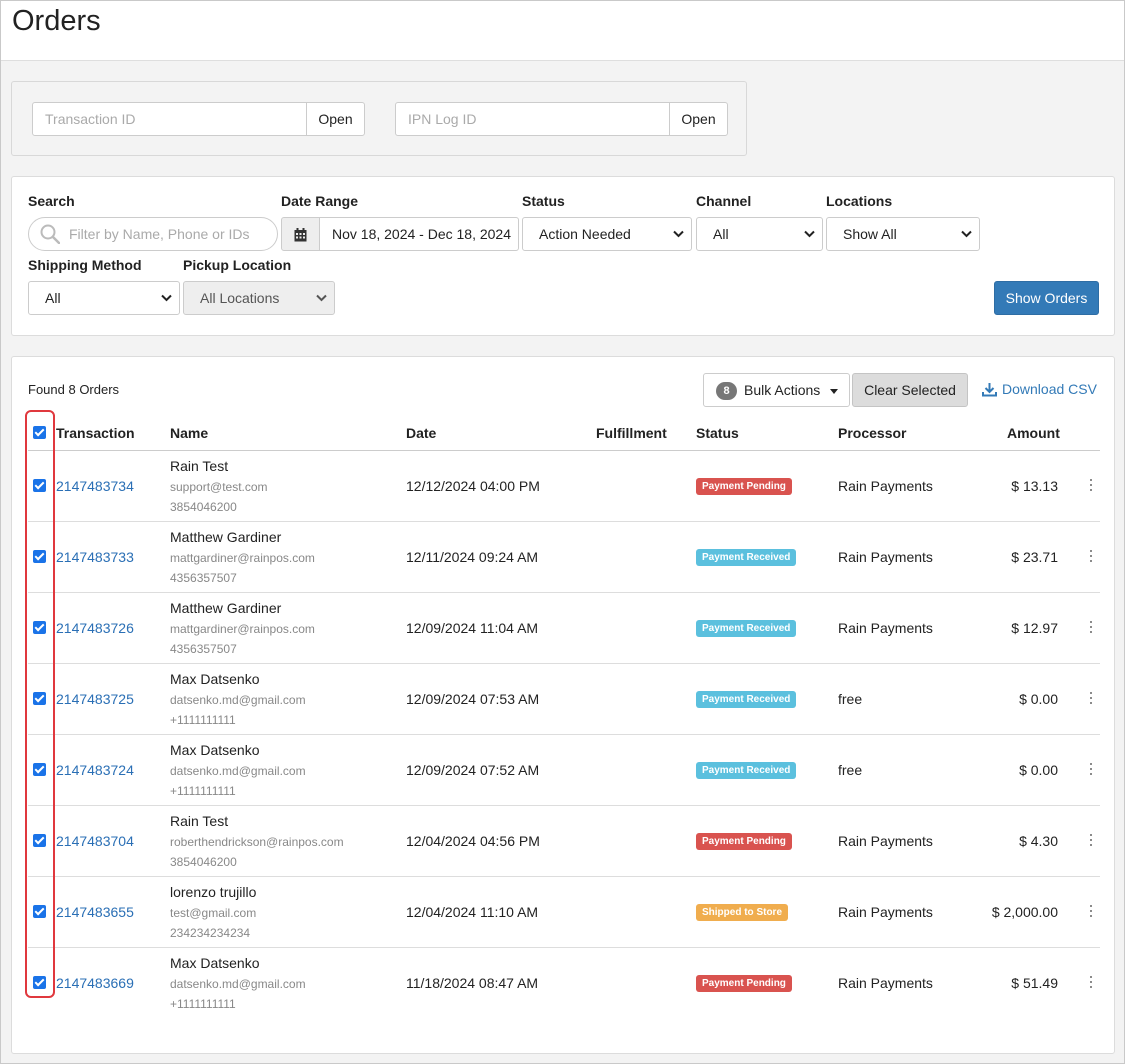 This screenshot has height=1064, width=1125. Describe the element at coordinates (870, 234) in the screenshot. I see `locations-select-value: Show All` at that location.